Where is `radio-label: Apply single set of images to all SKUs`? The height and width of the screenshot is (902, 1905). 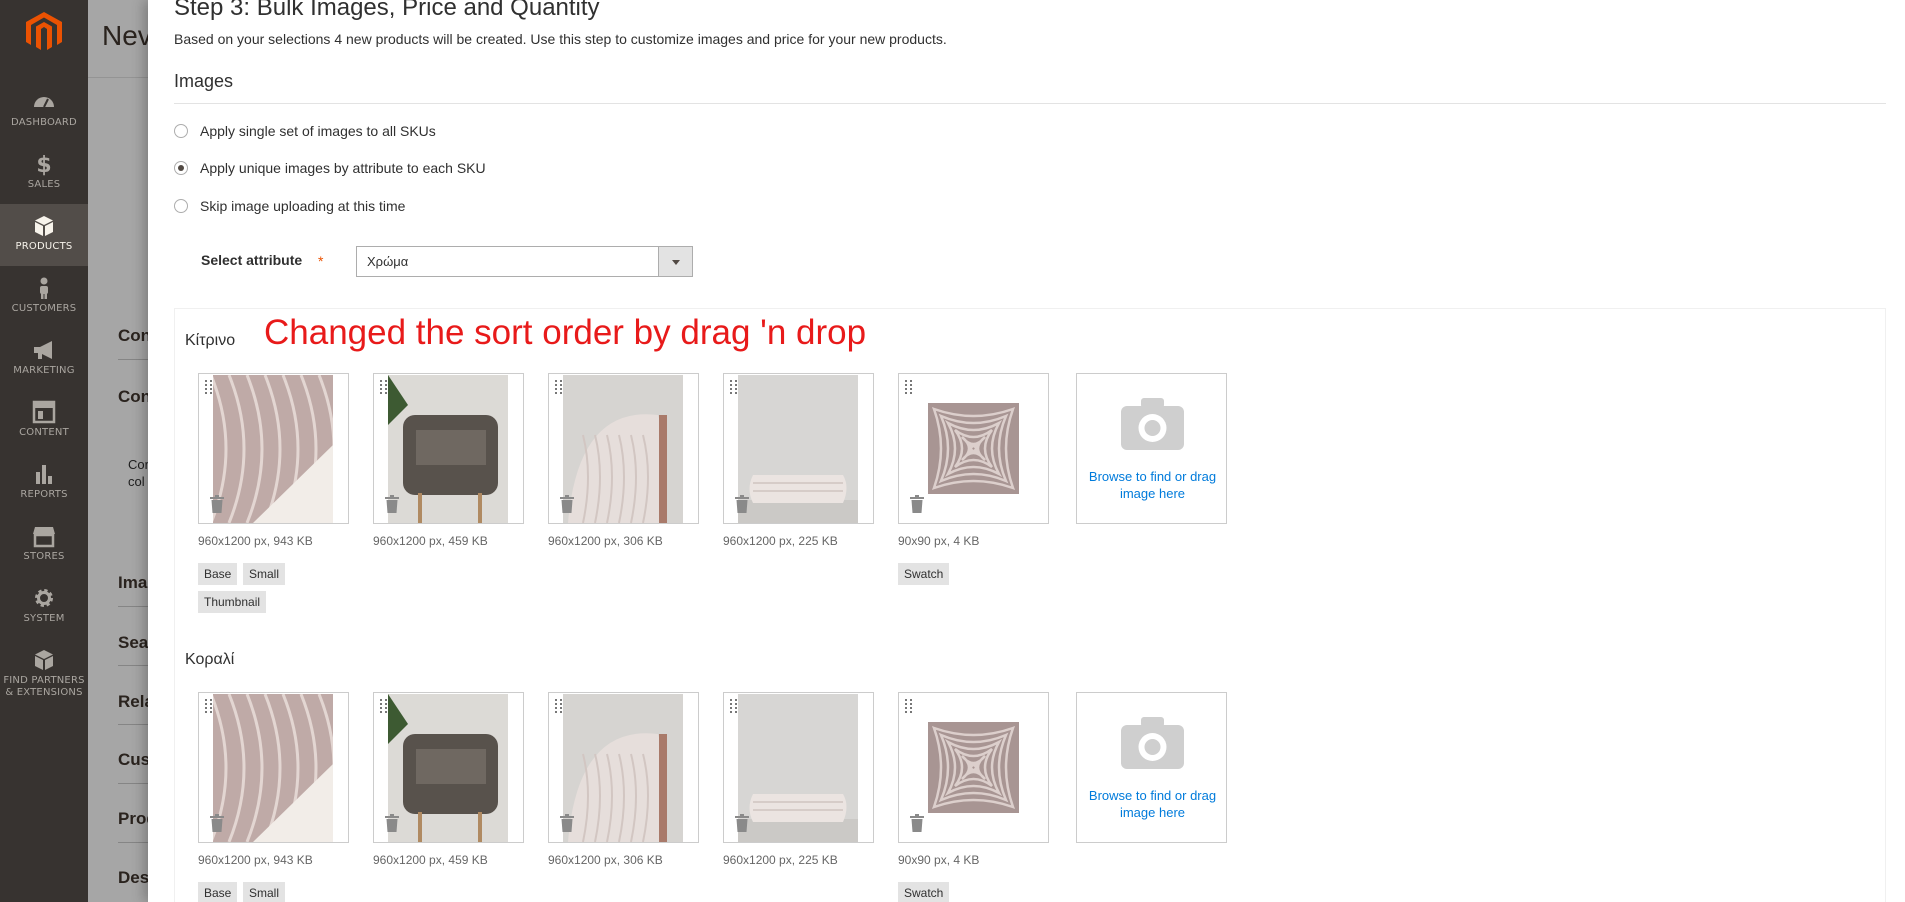 radio-label: Apply single set of images to all SKUs is located at coordinates (318, 131).